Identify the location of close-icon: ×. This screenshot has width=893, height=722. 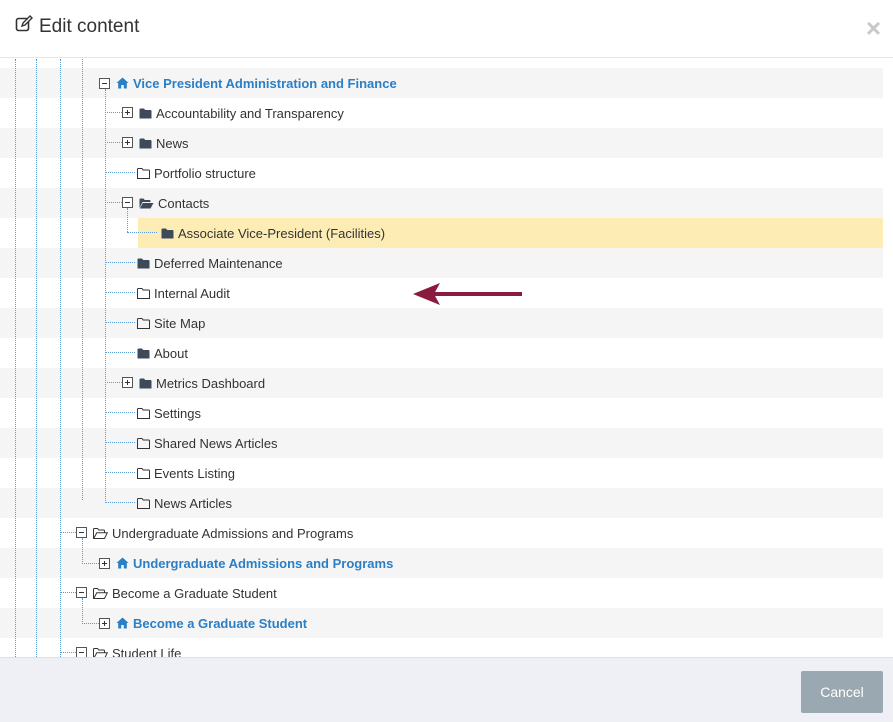
(873, 28).